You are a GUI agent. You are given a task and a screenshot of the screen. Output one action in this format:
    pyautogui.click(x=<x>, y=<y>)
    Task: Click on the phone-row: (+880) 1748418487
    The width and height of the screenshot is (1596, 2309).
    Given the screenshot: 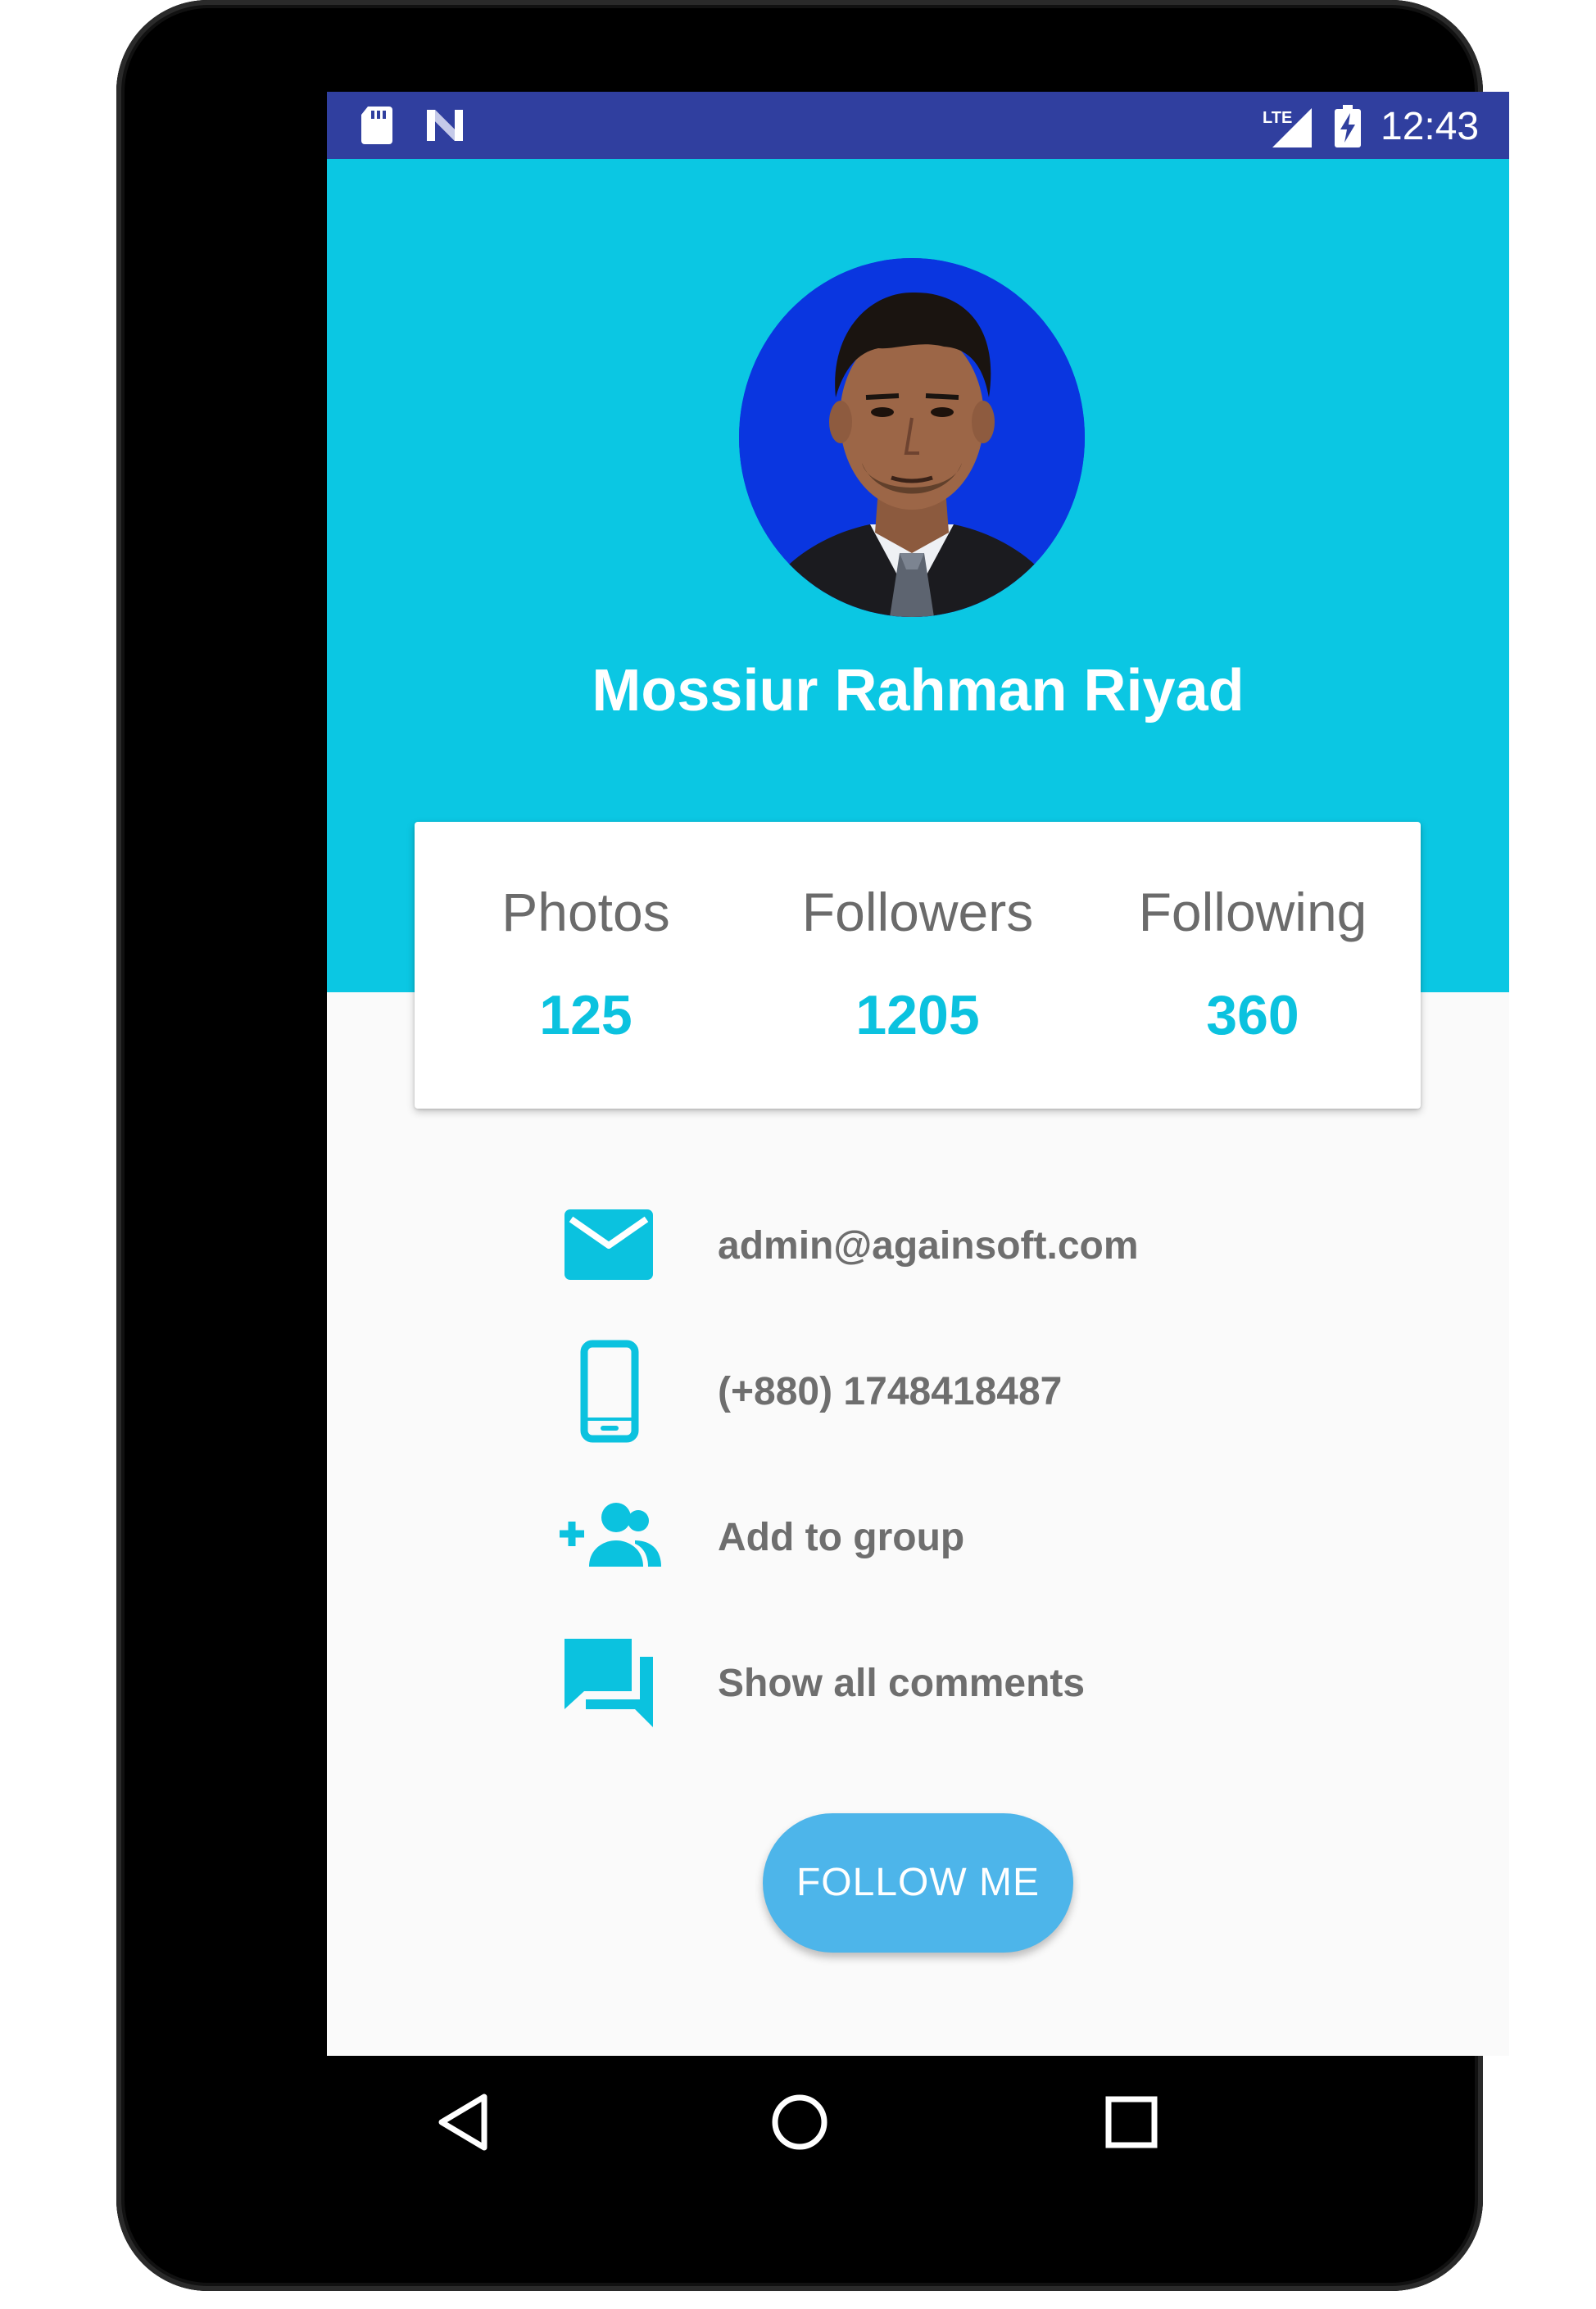 What is the action you would take?
    pyautogui.click(x=925, y=1392)
    